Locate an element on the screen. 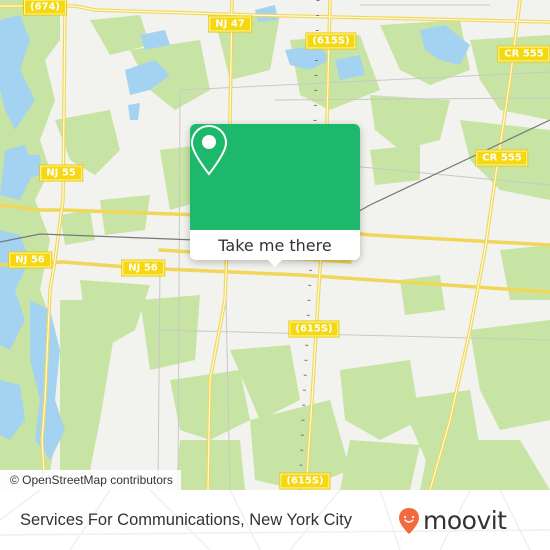 This screenshot has width=550, height=550. osm-attribution: © OpenStreetMap contributors is located at coordinates (90, 480).